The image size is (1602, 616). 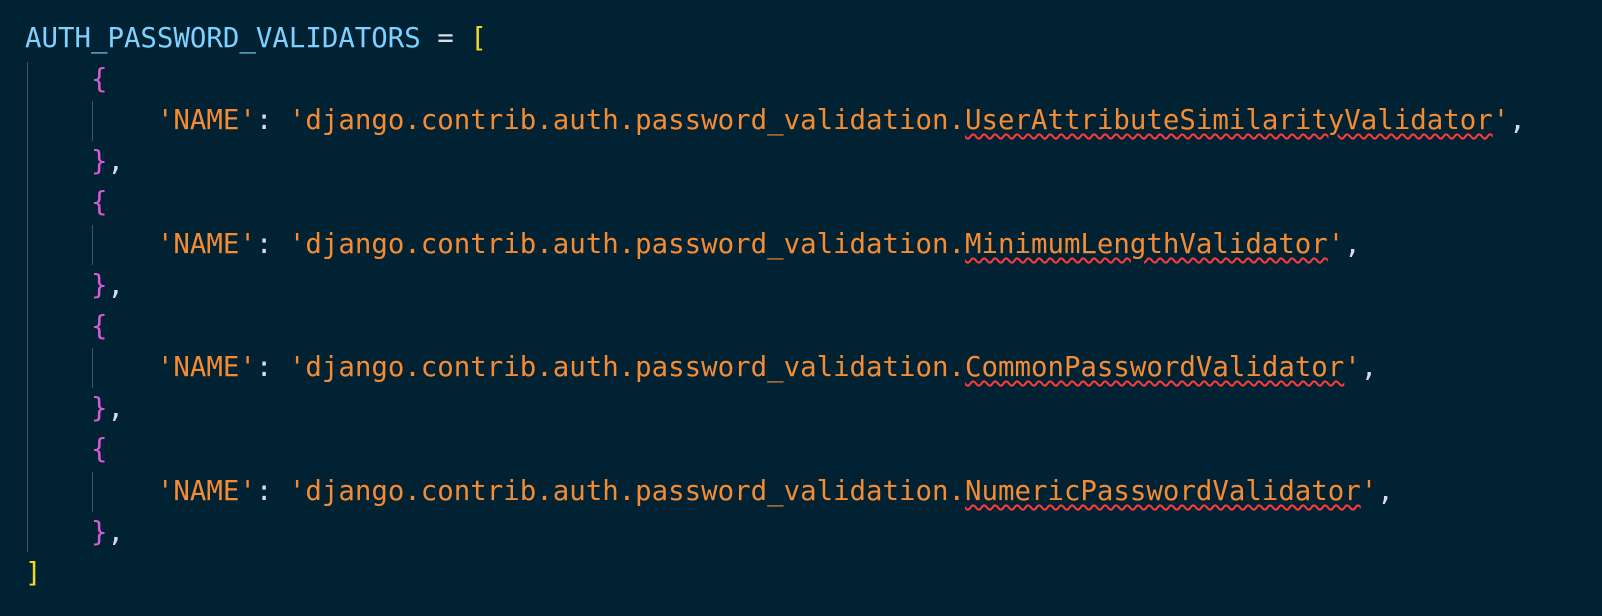 What do you see at coordinates (1146, 244) in the screenshot?
I see `validator-class-name: MinimumLengthValidator` at bounding box center [1146, 244].